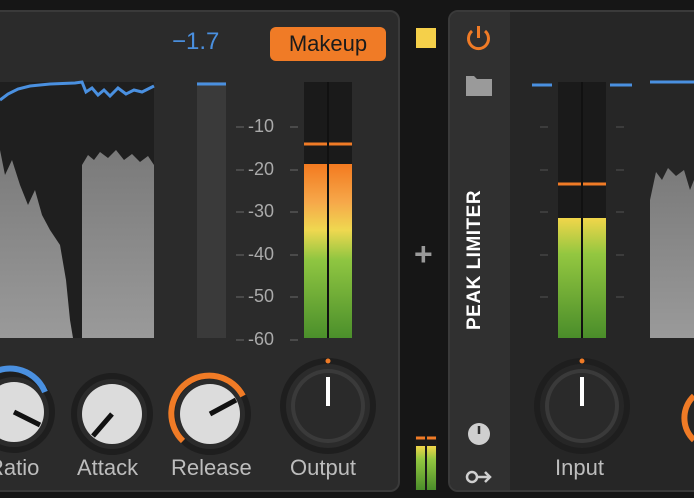 The image size is (694, 498). What do you see at coordinates (579, 467) in the screenshot?
I see `input-label: Input` at bounding box center [579, 467].